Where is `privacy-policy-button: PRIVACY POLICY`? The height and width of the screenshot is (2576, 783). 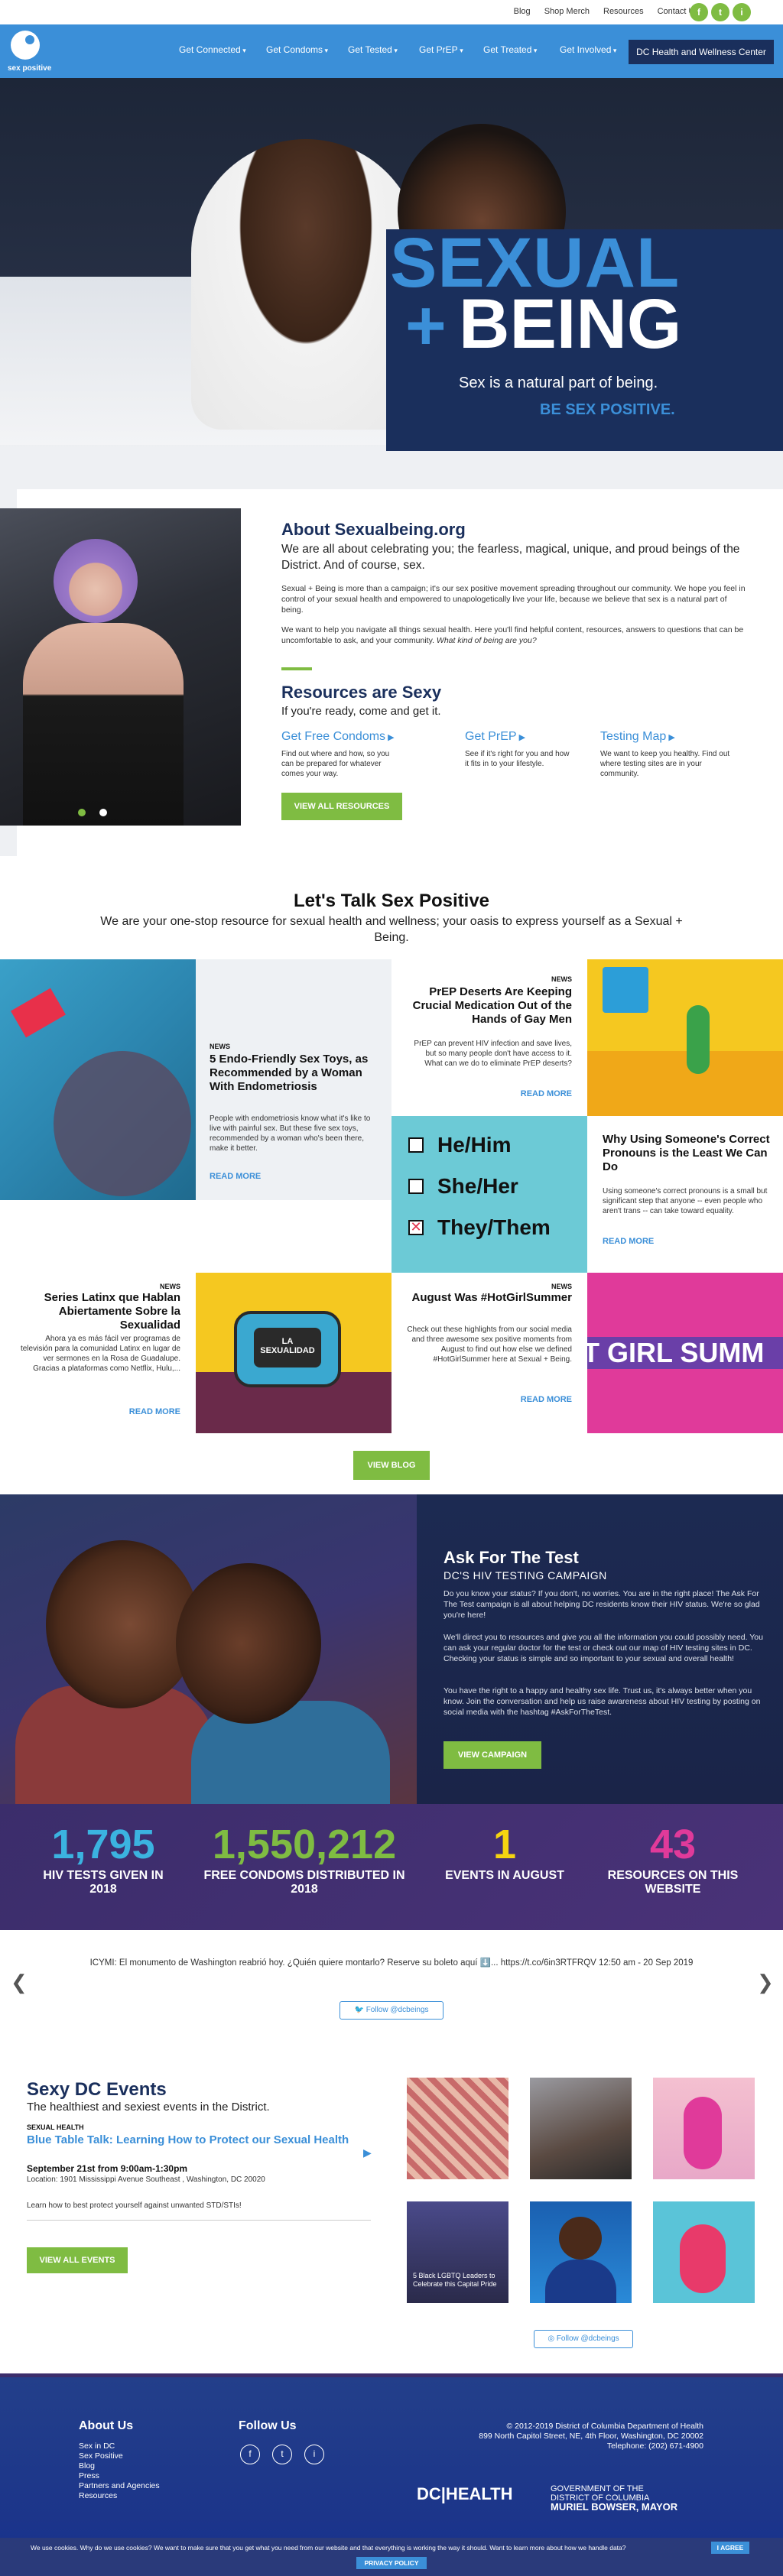
privacy-policy-button: PRIVACY POLICY is located at coordinates (391, 2563).